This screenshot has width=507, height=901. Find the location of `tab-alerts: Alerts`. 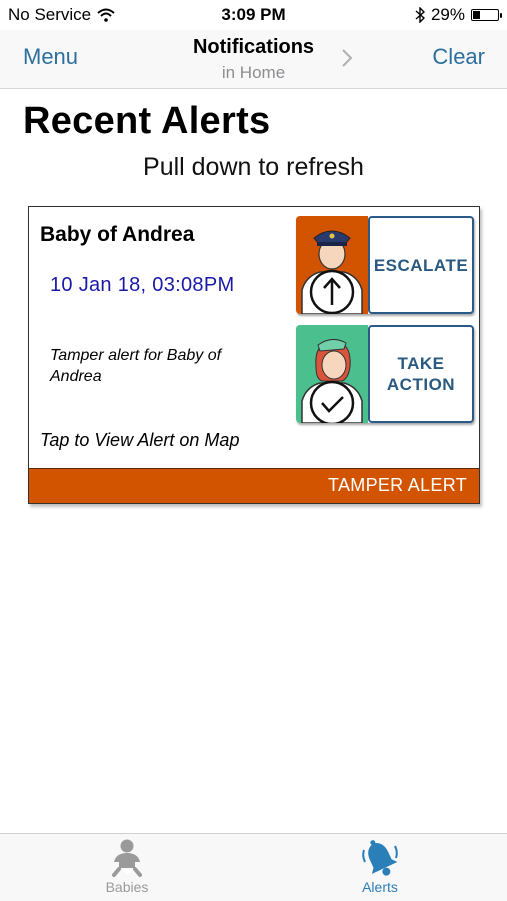

tab-alerts: Alerts is located at coordinates (380, 866).